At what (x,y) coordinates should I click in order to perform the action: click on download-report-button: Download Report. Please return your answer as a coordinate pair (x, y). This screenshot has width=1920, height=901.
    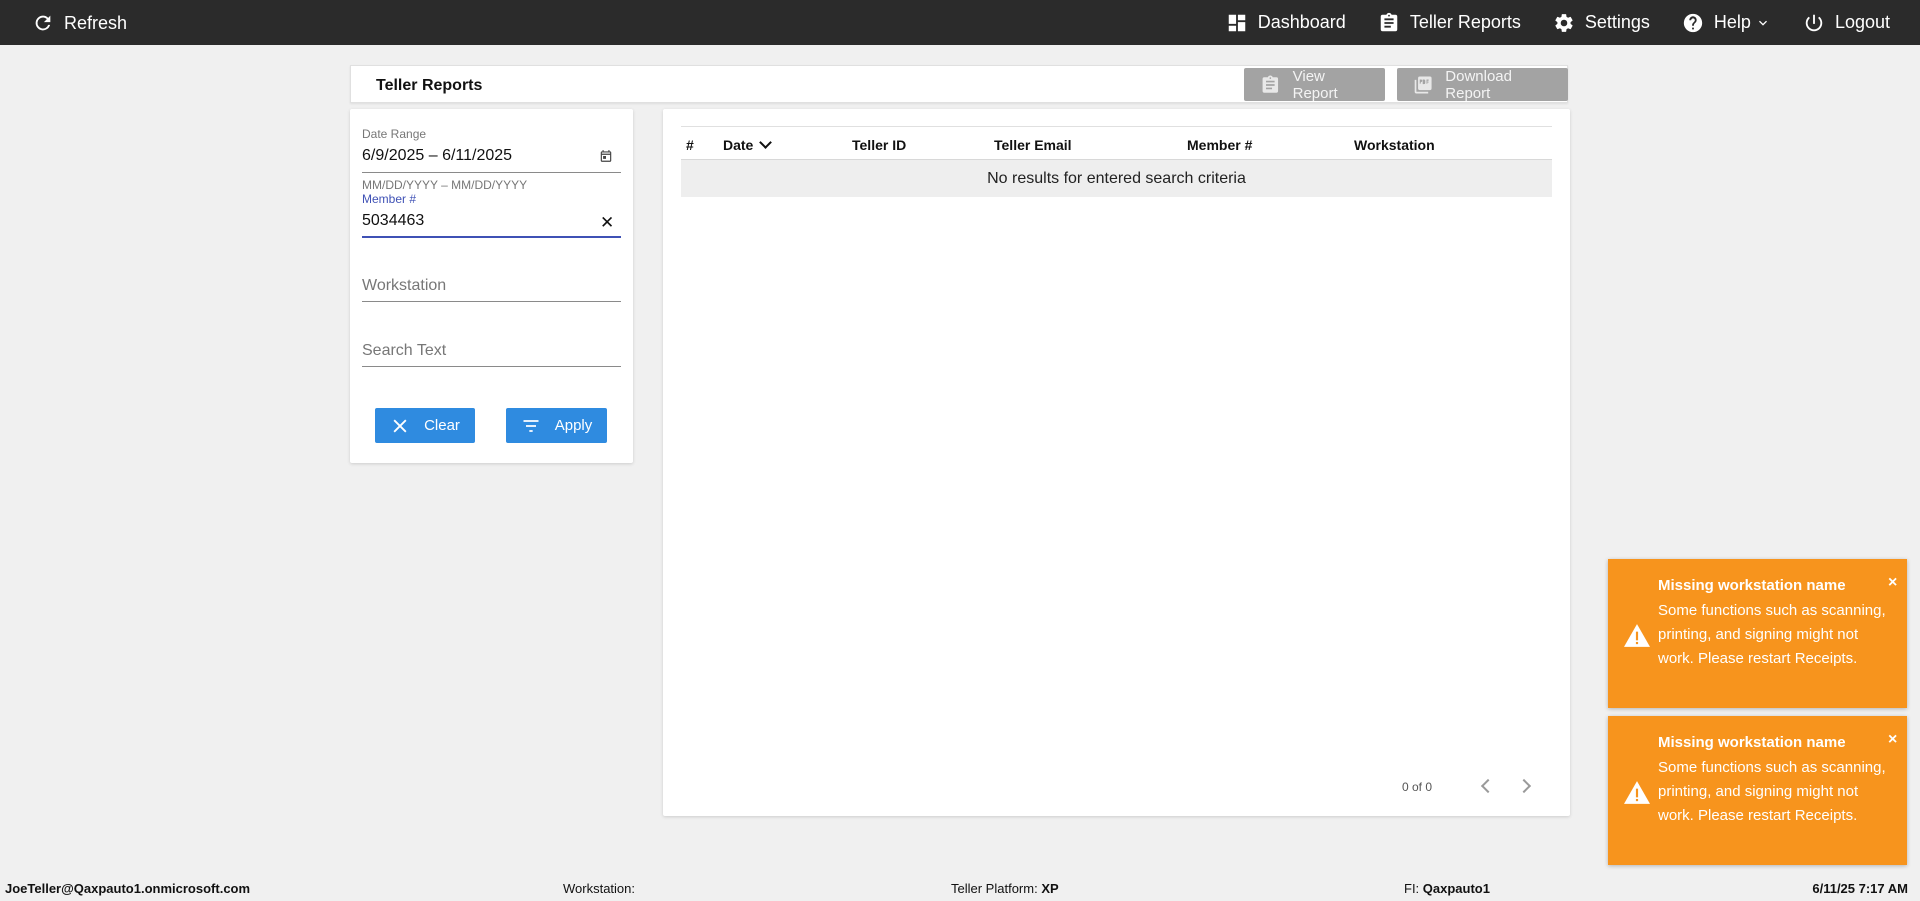
    Looking at the image, I should click on (1482, 84).